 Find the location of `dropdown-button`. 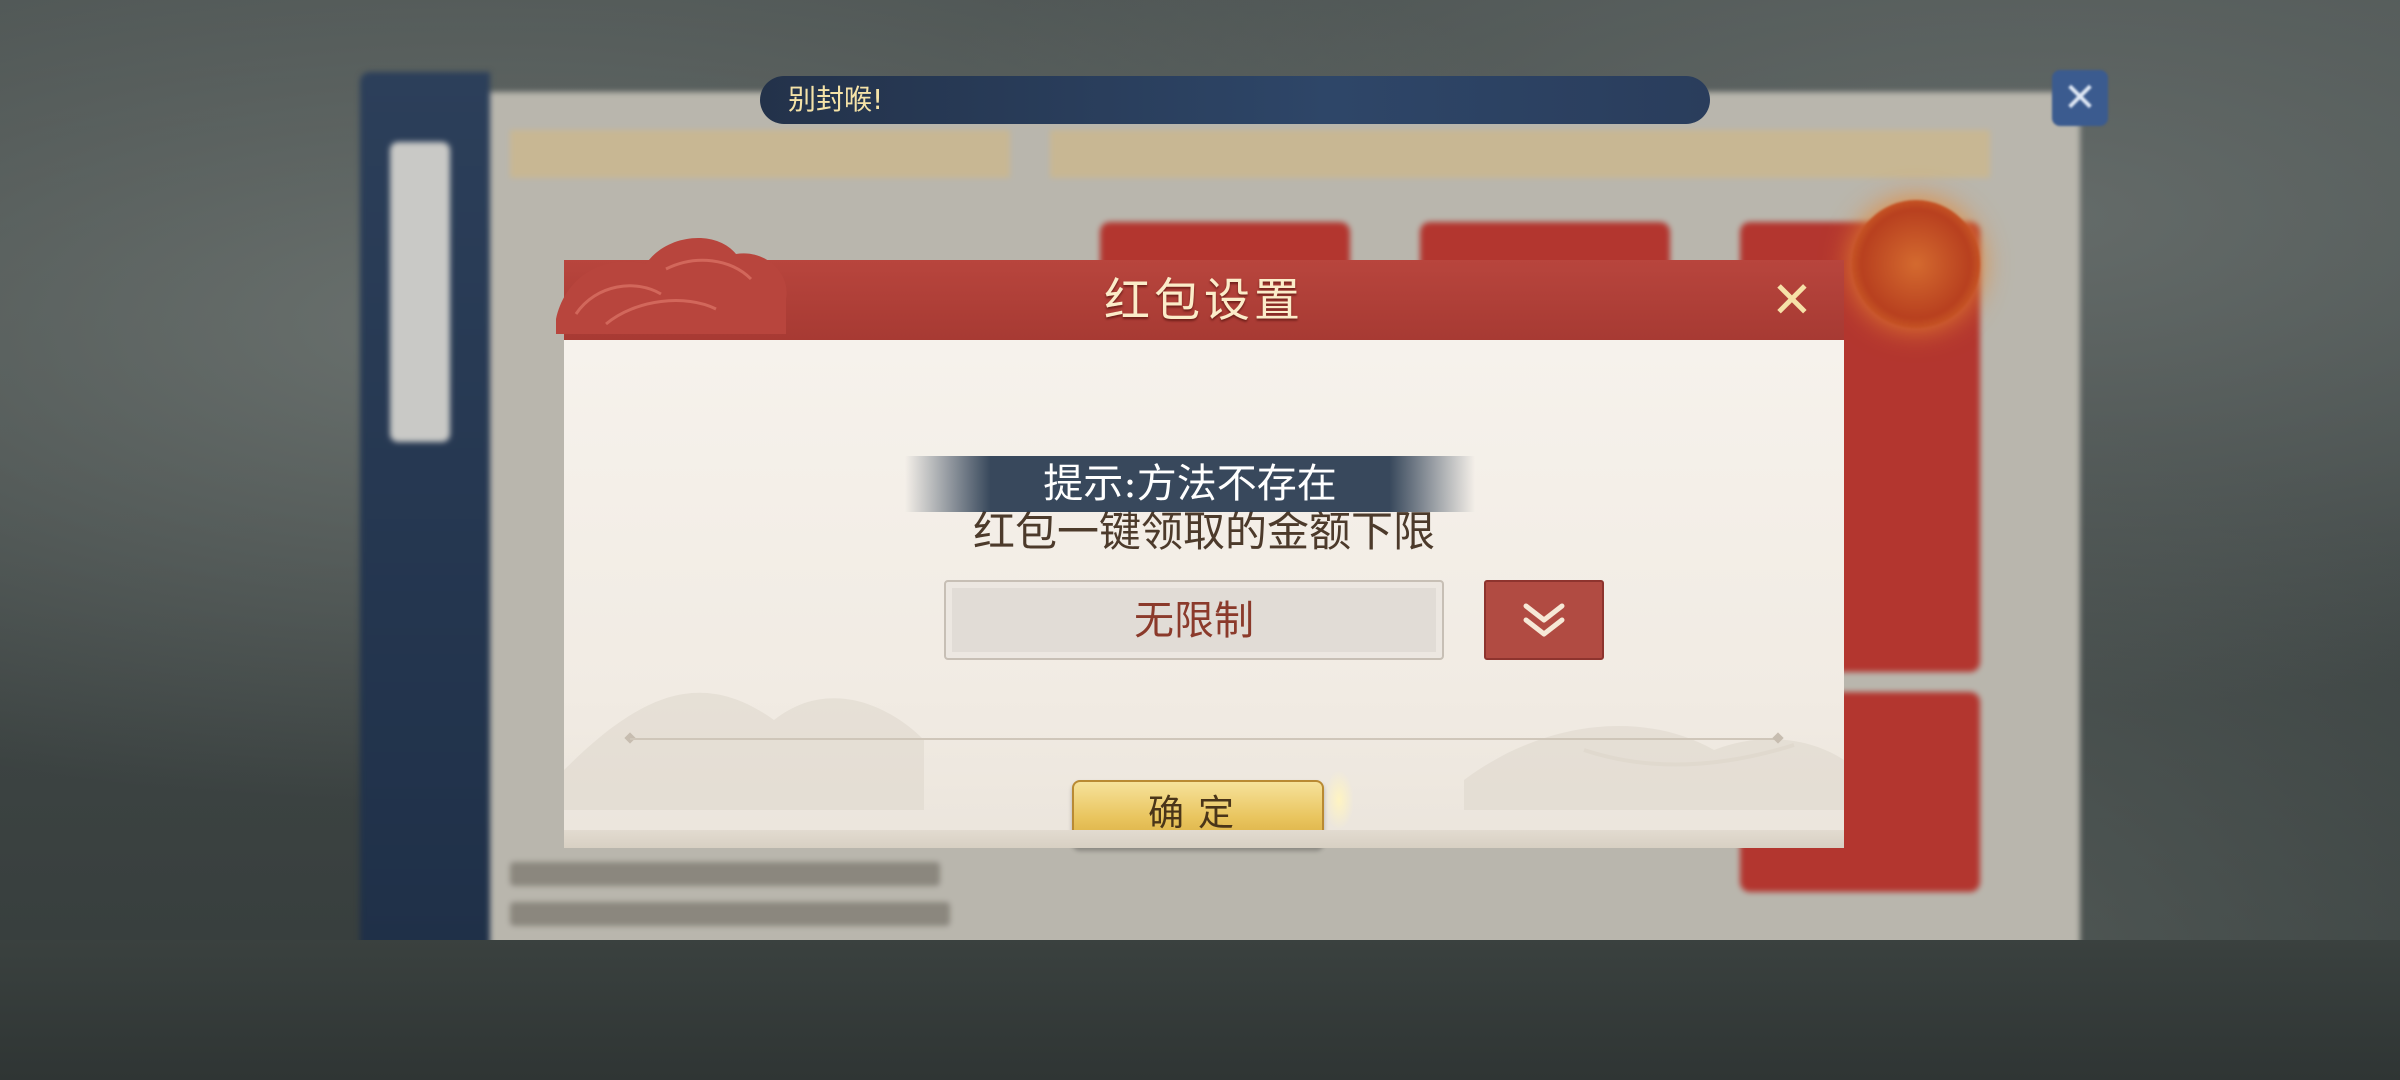

dropdown-button is located at coordinates (1544, 620).